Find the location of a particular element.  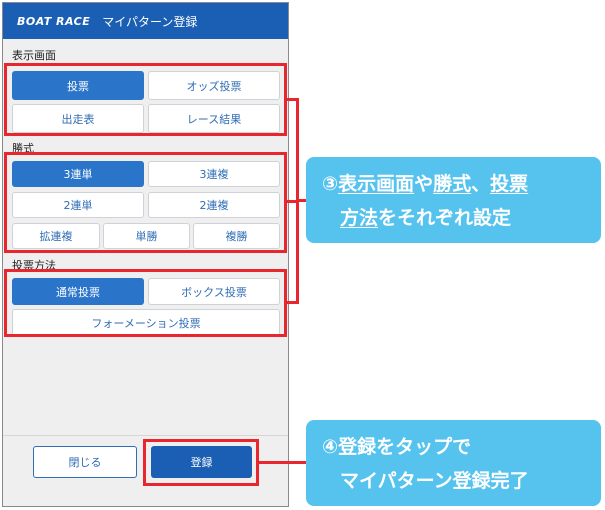

boatrace-logo: BOAT RACE is located at coordinates (54, 21).